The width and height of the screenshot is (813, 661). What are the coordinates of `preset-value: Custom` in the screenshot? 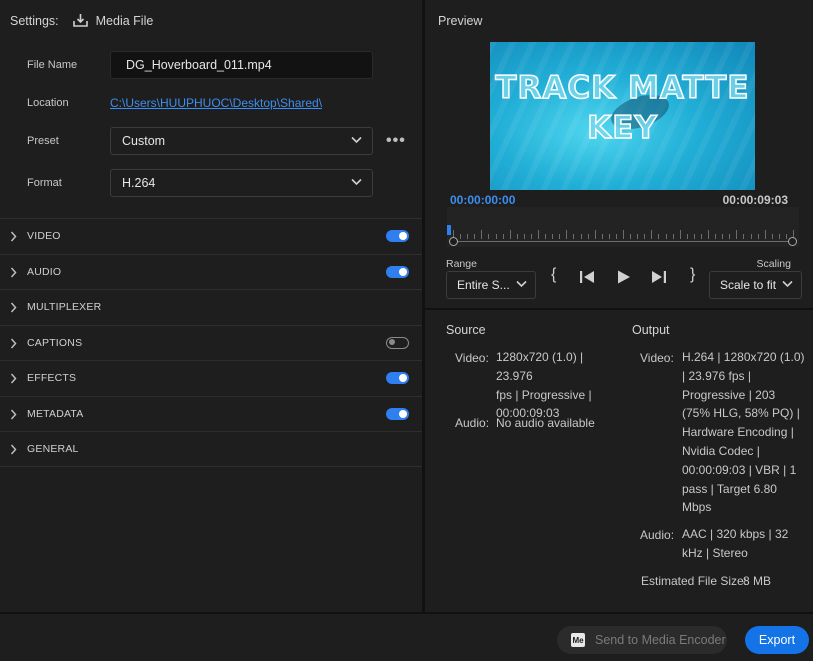 It's located at (144, 141).